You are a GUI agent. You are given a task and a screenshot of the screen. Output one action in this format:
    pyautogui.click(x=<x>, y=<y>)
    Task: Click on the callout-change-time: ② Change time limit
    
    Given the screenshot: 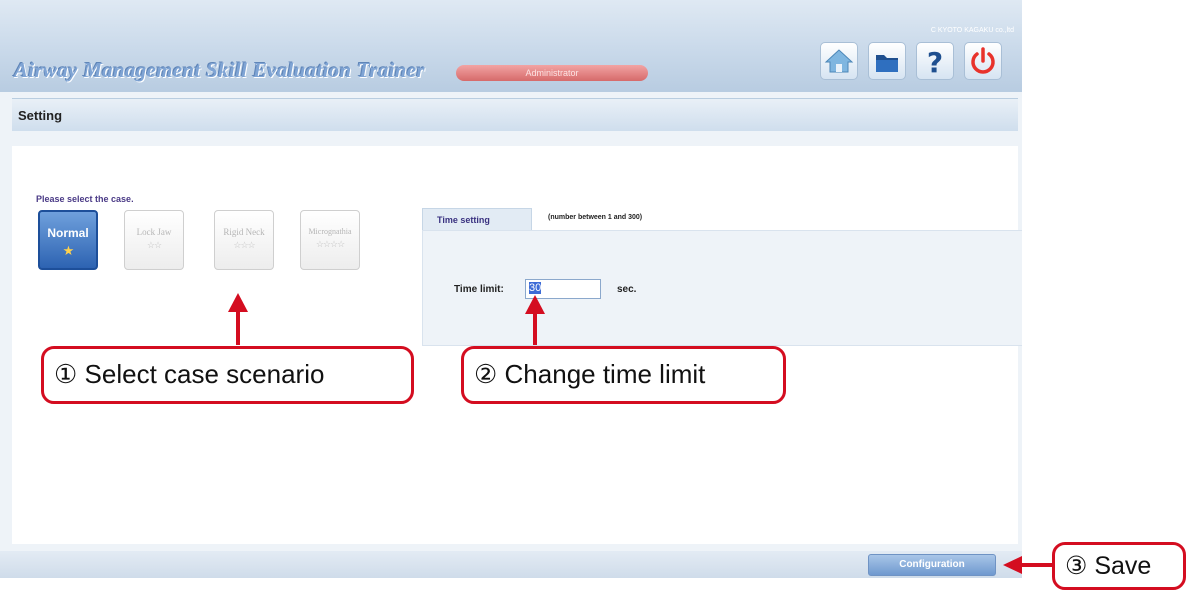 What is the action you would take?
    pyautogui.click(x=623, y=375)
    